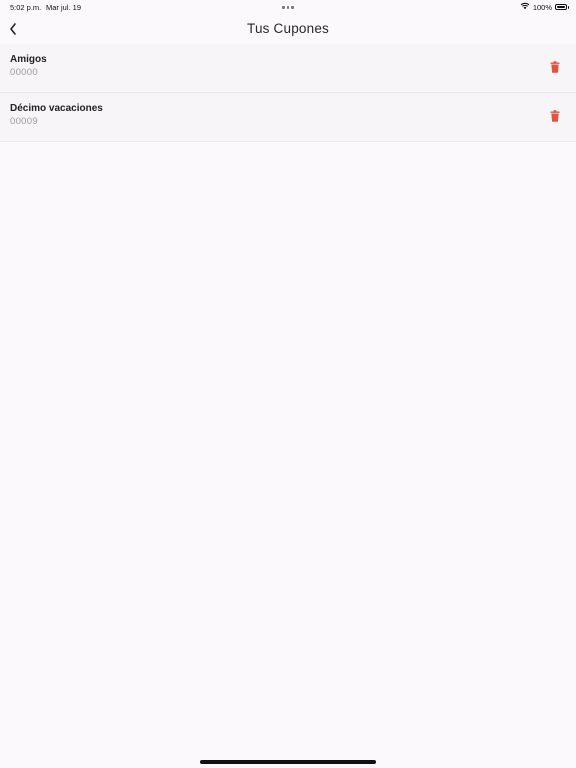  What do you see at coordinates (24, 121) in the screenshot?
I see `coupon-code: 00009` at bounding box center [24, 121].